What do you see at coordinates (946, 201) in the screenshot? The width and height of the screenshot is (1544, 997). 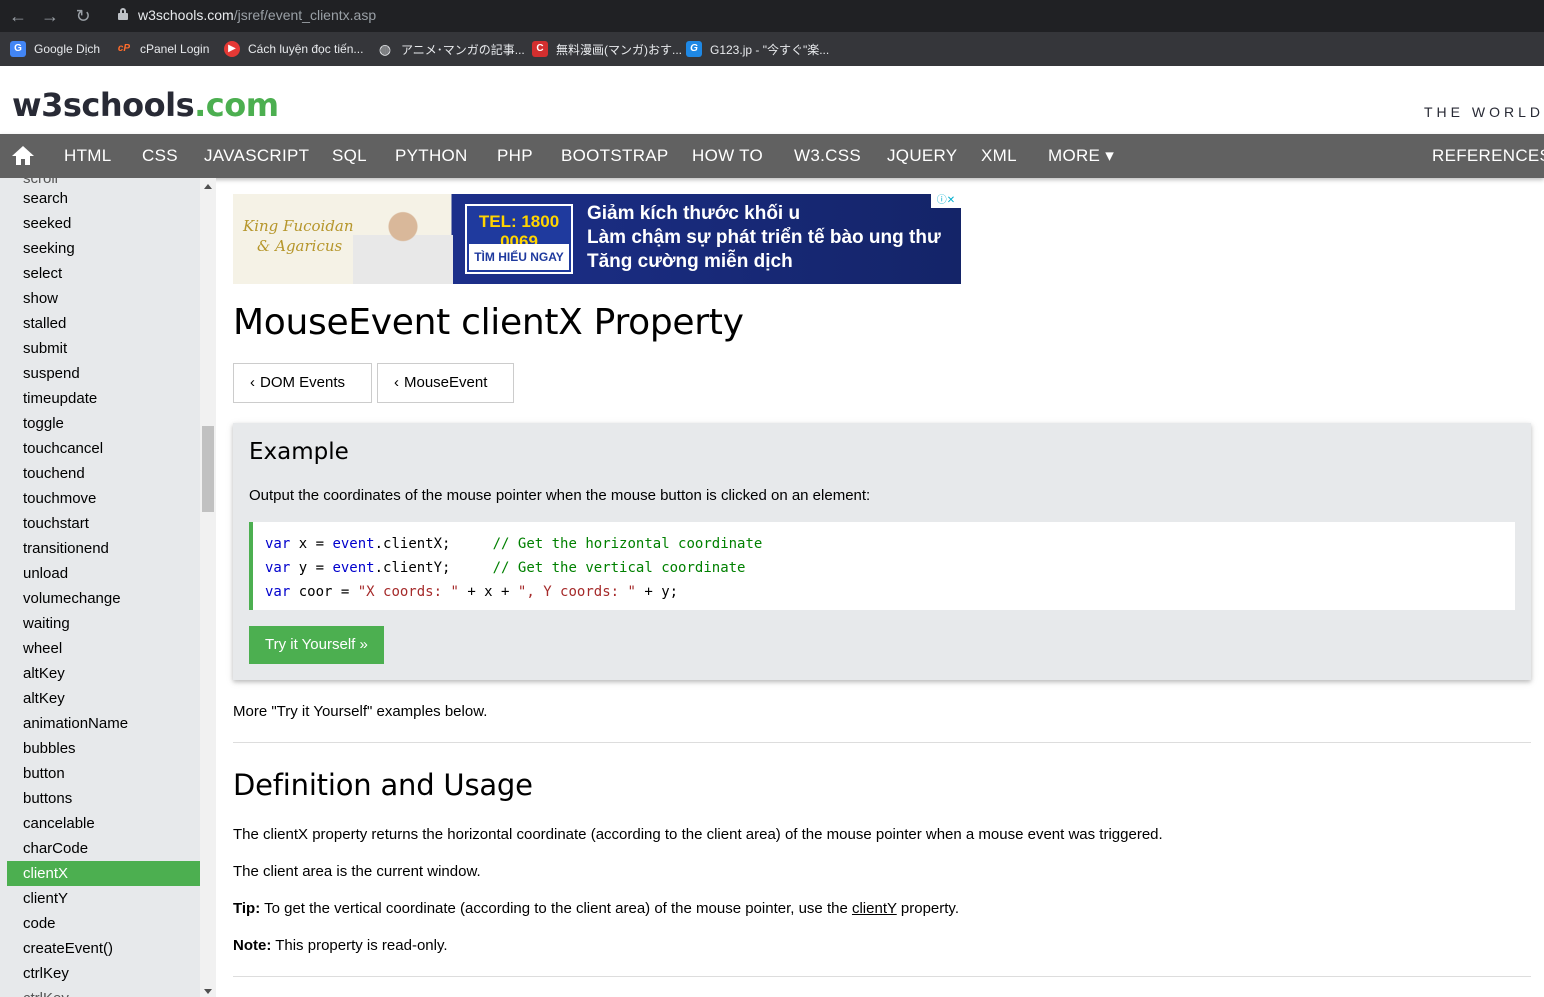 I see `ad-choices-icon: ⓘ✕` at bounding box center [946, 201].